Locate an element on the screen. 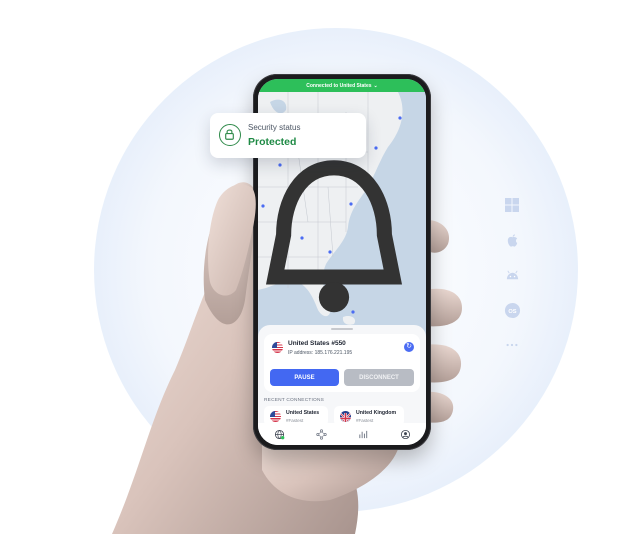  globe-tab-icon is located at coordinates (279, 434).